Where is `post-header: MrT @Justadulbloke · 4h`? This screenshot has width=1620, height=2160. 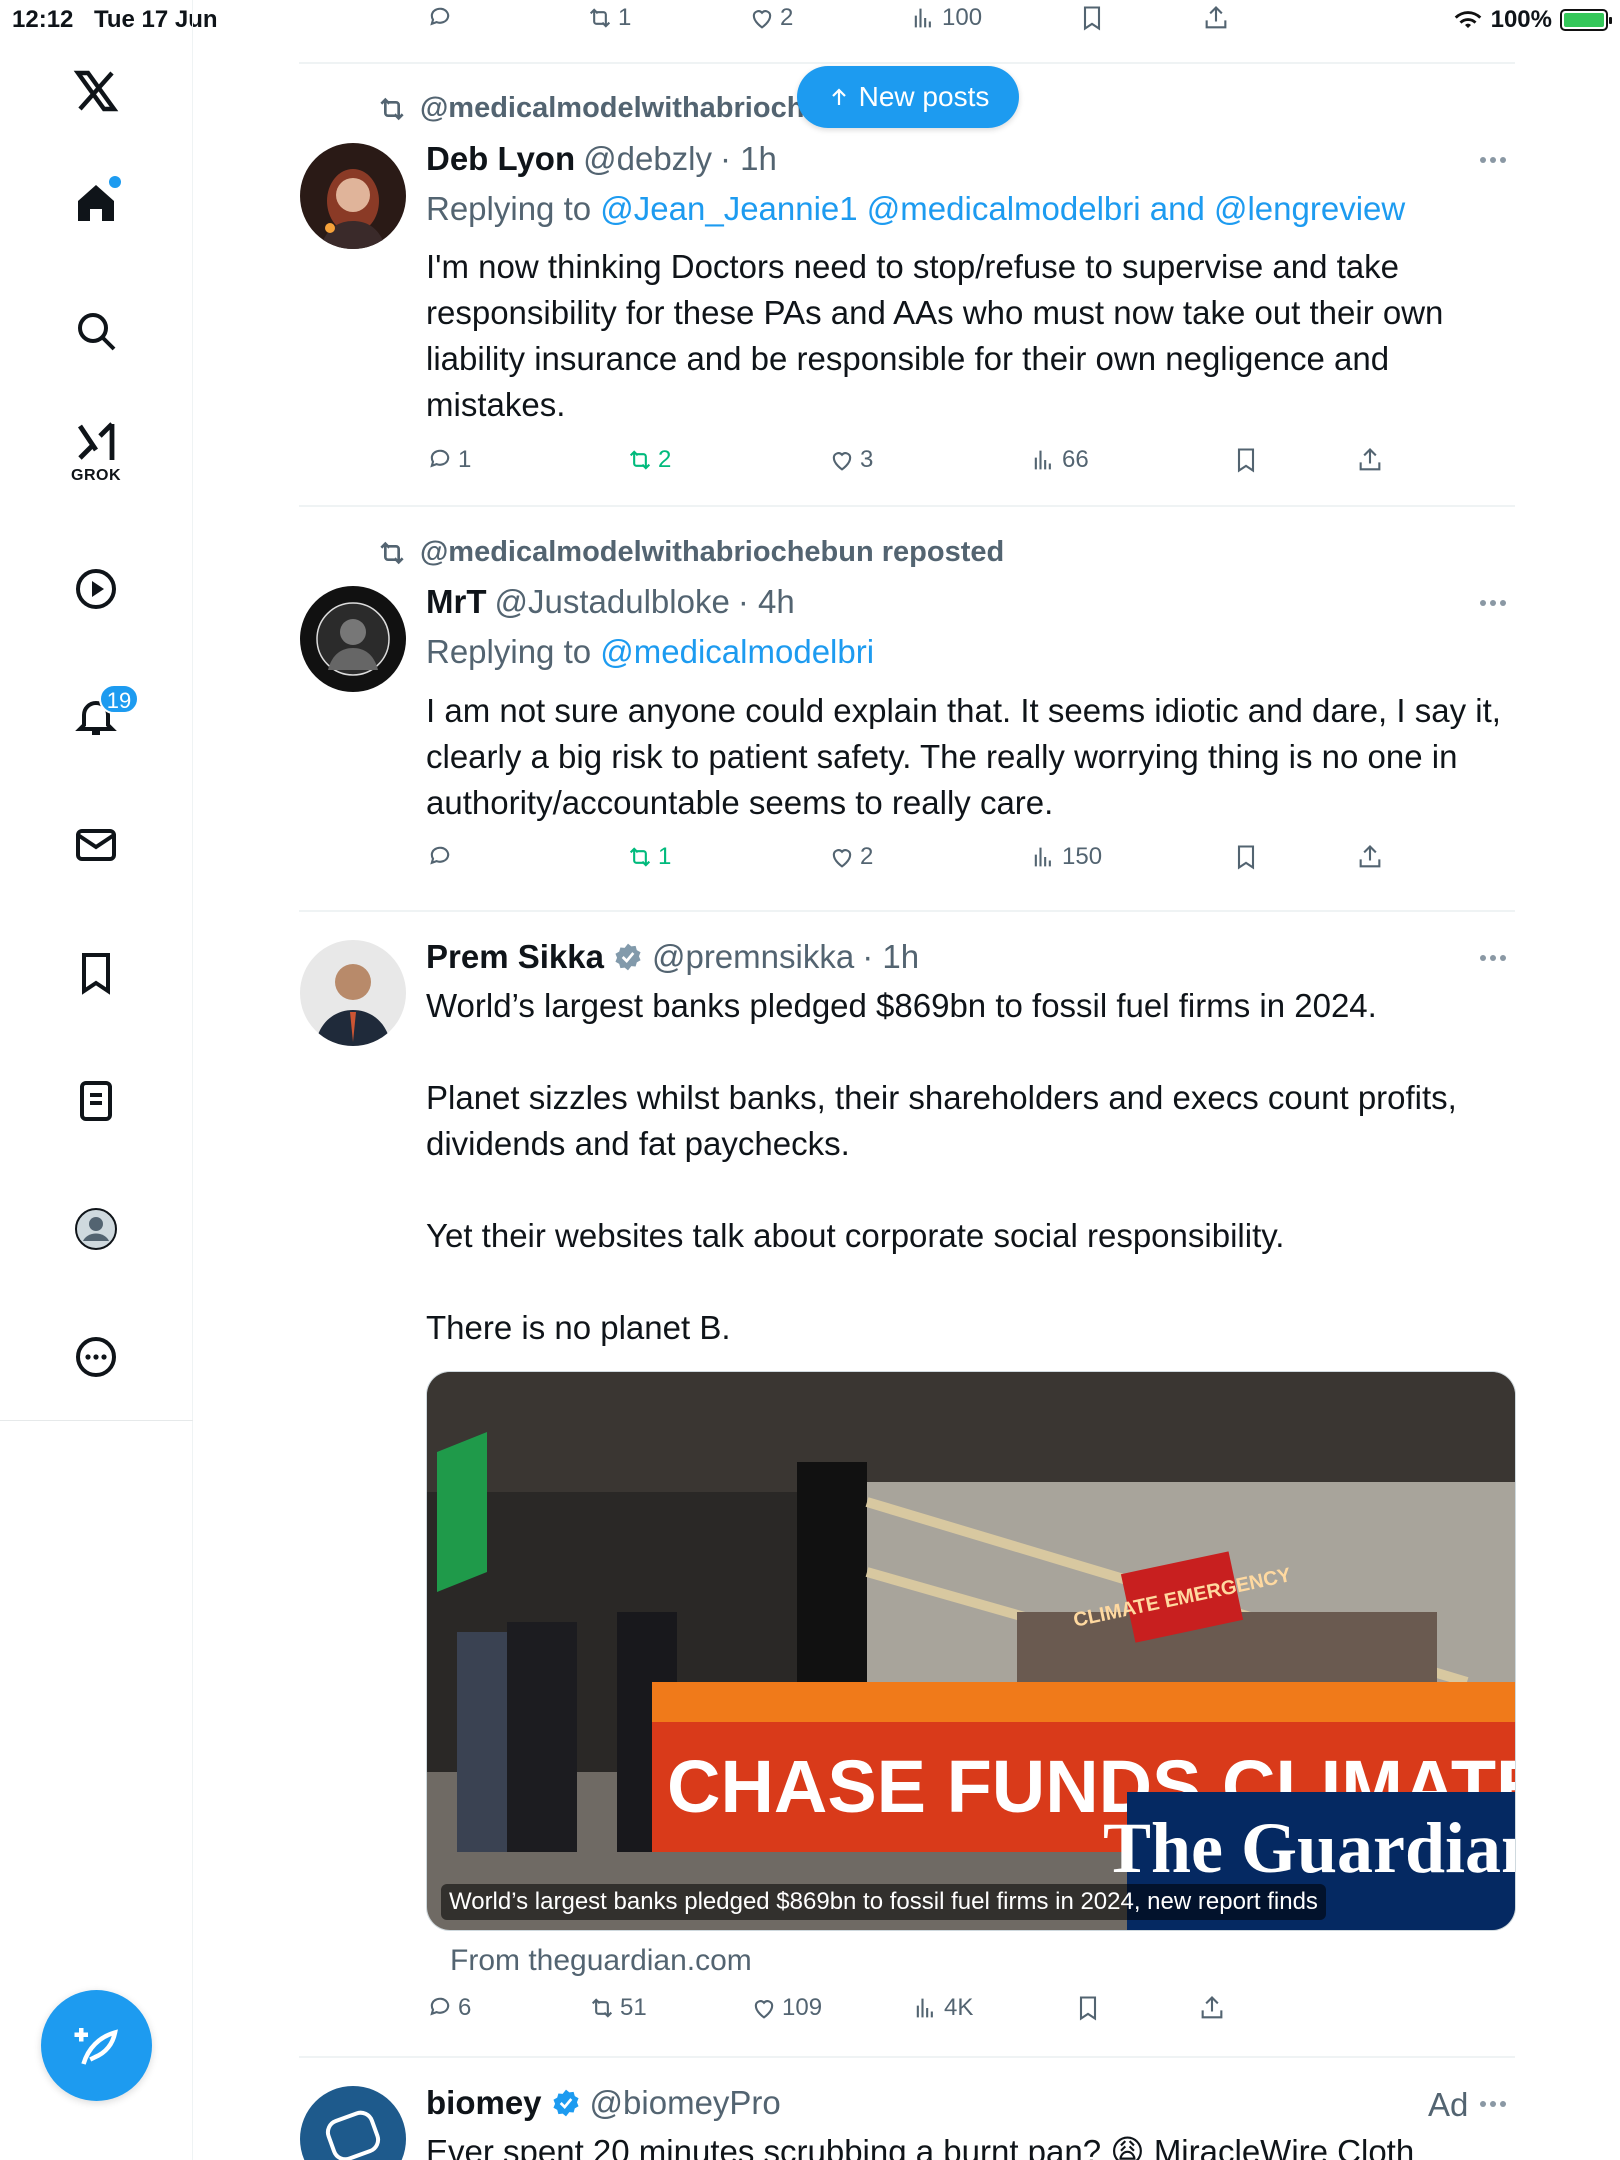 post-header: MrT @Justadulbloke · 4h is located at coordinates (610, 602).